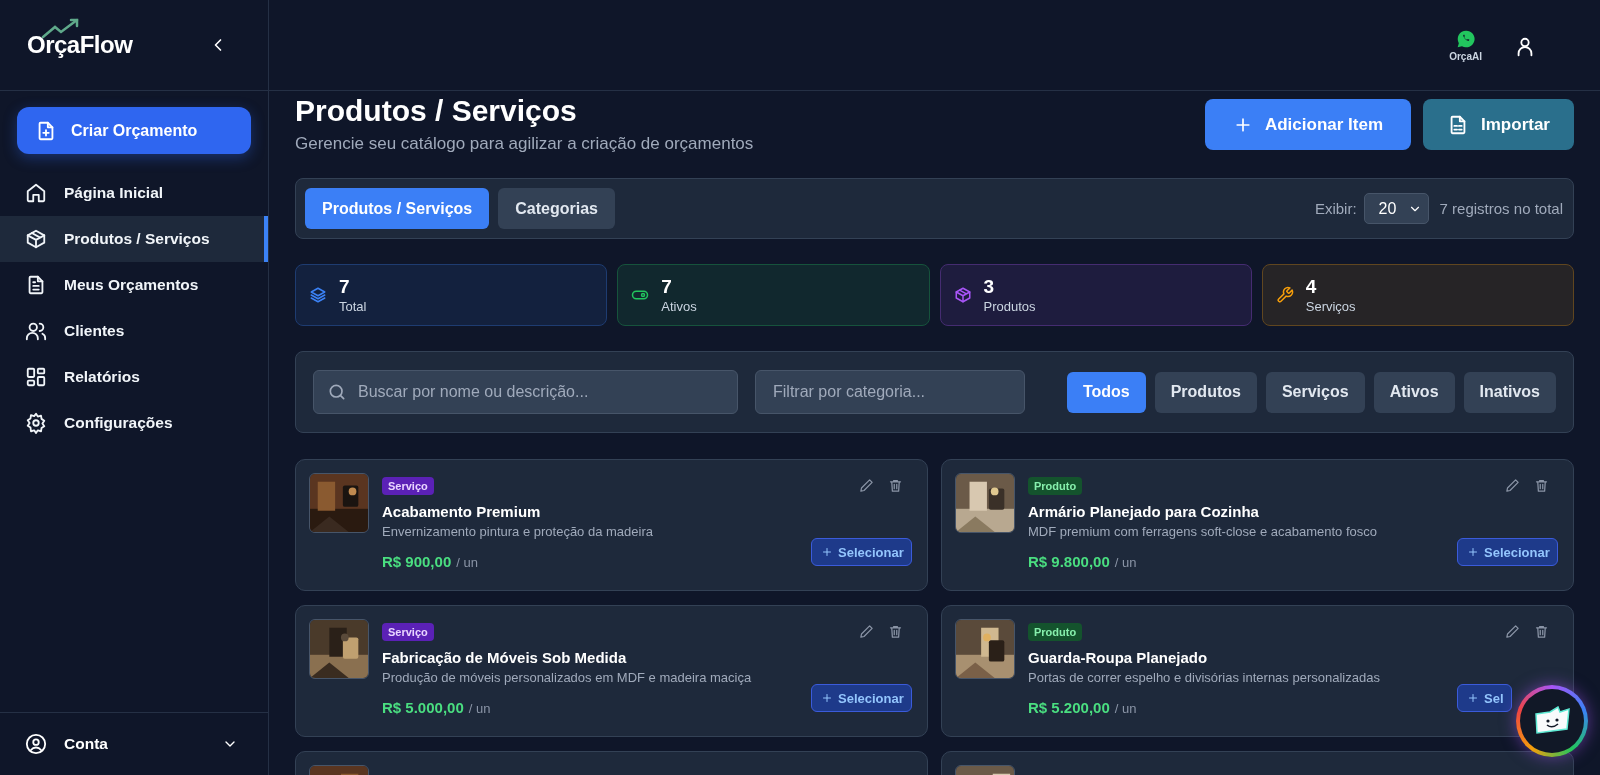 The image size is (1600, 775). What do you see at coordinates (134, 743) in the screenshot?
I see `account-menu: Conta` at bounding box center [134, 743].